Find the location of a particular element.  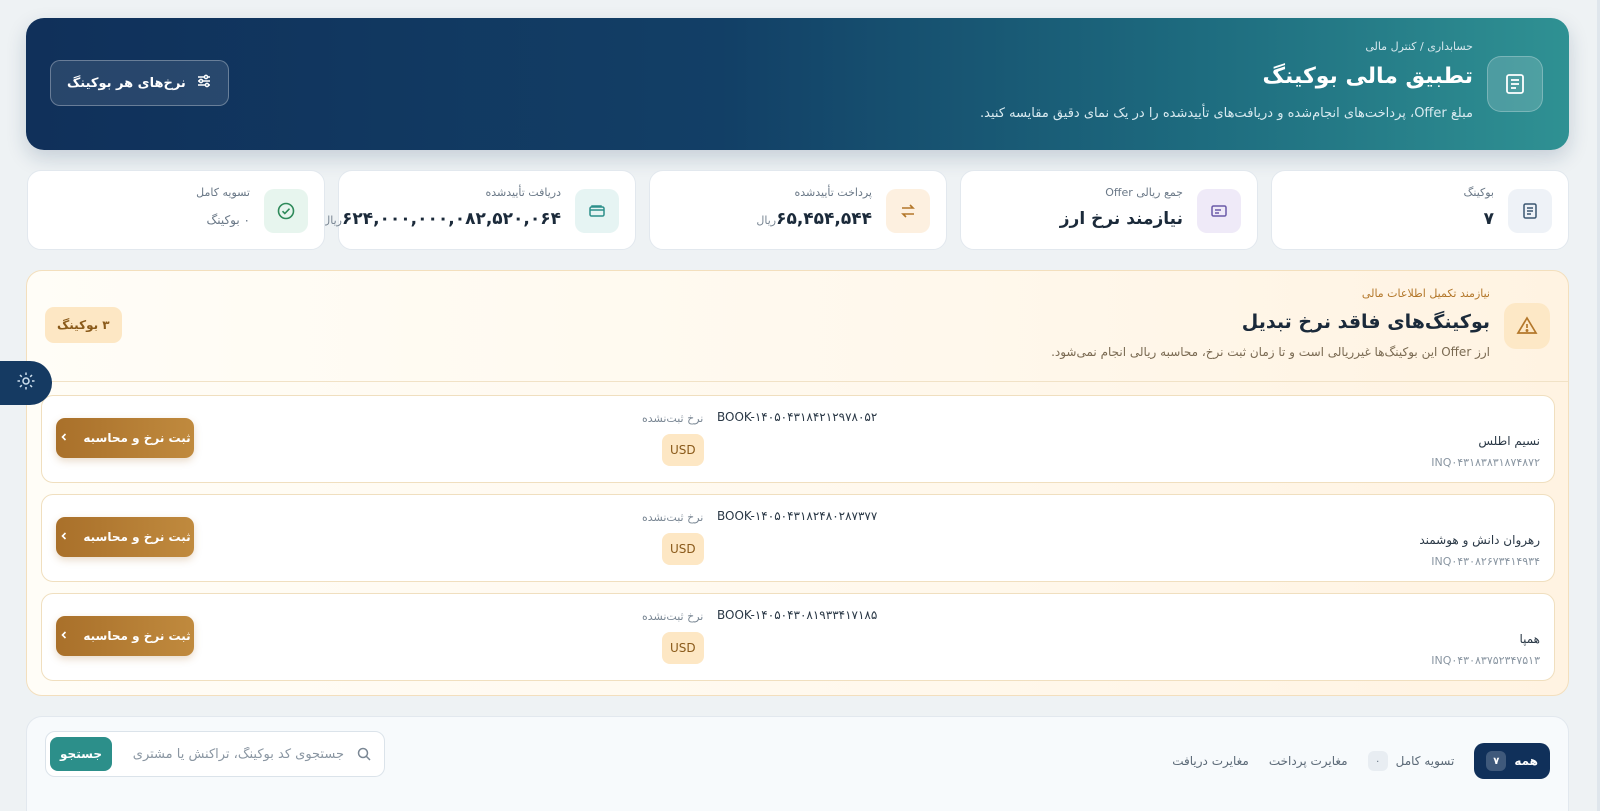

check-circle-icon is located at coordinates (286, 211).